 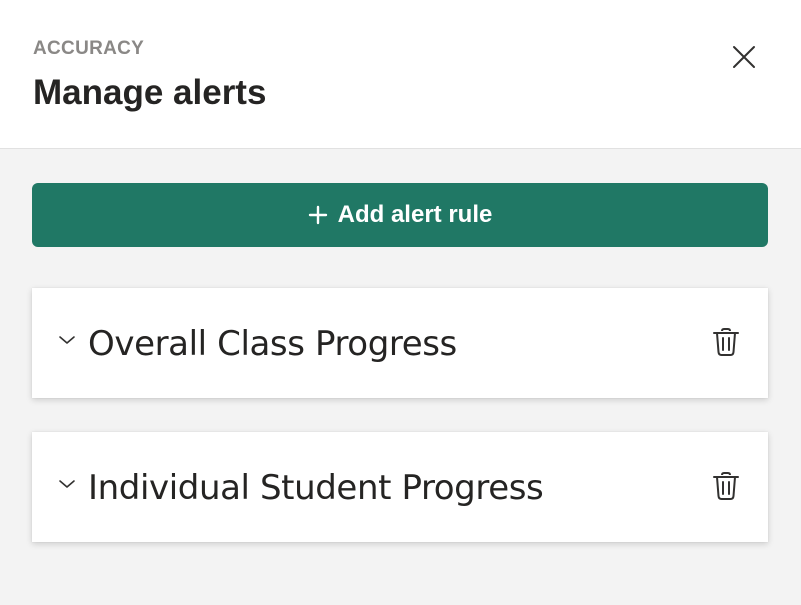 I want to click on panel-eyebrow: ACCURACY, so click(x=89, y=48).